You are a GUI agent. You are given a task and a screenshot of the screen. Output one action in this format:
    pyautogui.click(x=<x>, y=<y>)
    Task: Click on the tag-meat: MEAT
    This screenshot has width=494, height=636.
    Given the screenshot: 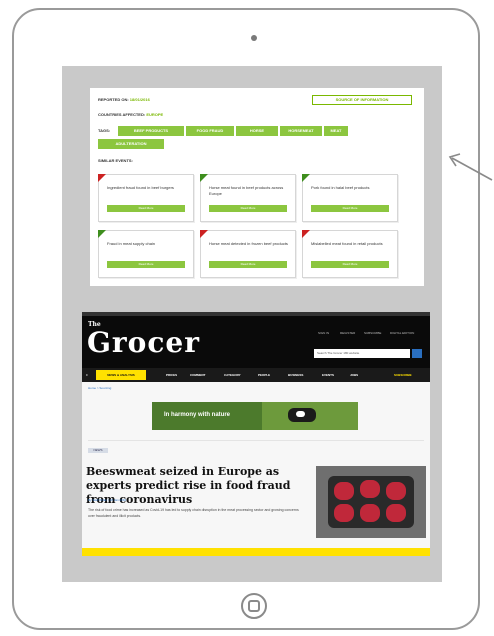 What is the action you would take?
    pyautogui.click(x=336, y=131)
    